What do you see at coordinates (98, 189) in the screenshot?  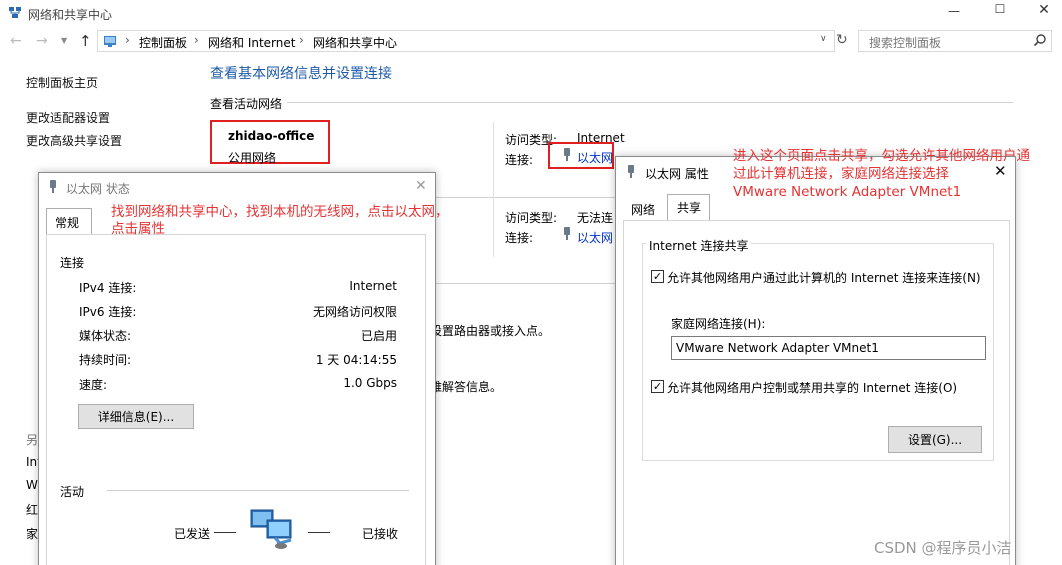 I see `status-dialog-title: 以太网 状态` at bounding box center [98, 189].